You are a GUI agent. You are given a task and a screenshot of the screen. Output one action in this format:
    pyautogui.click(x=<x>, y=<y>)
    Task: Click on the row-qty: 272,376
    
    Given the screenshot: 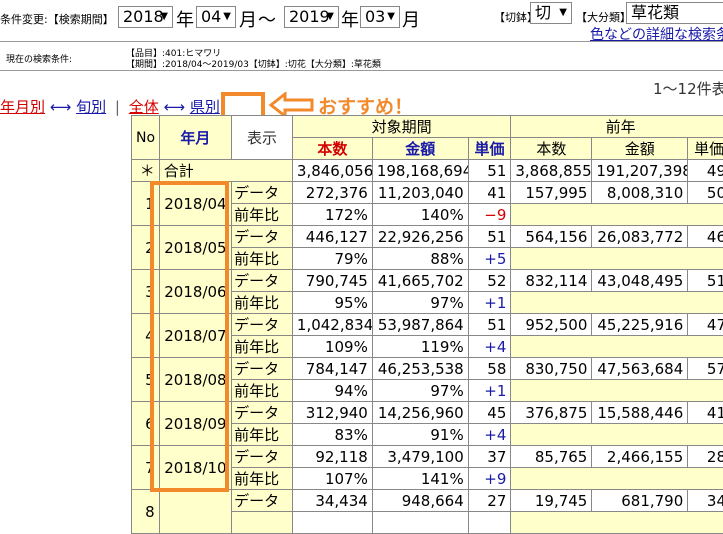 What is the action you would take?
    pyautogui.click(x=332, y=193)
    